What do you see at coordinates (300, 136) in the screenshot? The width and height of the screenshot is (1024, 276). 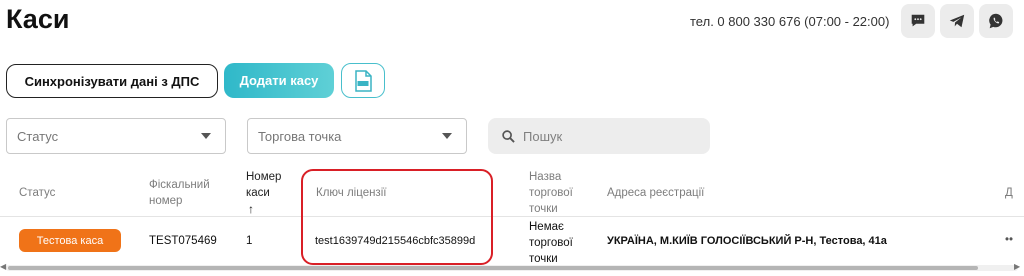 I see `trade-point-select-value: Торгова точка` at bounding box center [300, 136].